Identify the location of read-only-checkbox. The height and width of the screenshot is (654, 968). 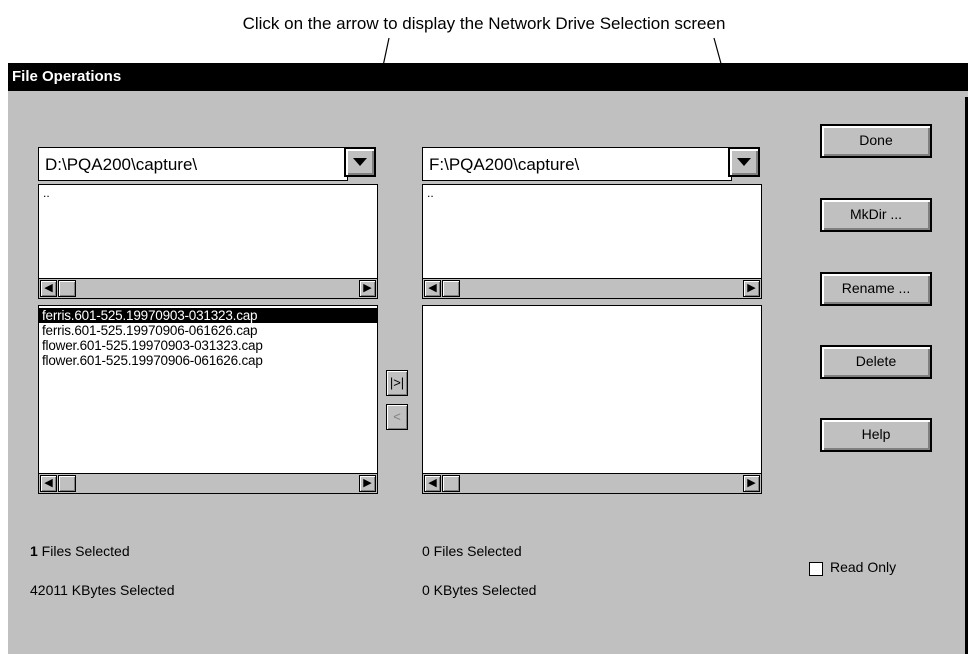
(816, 569).